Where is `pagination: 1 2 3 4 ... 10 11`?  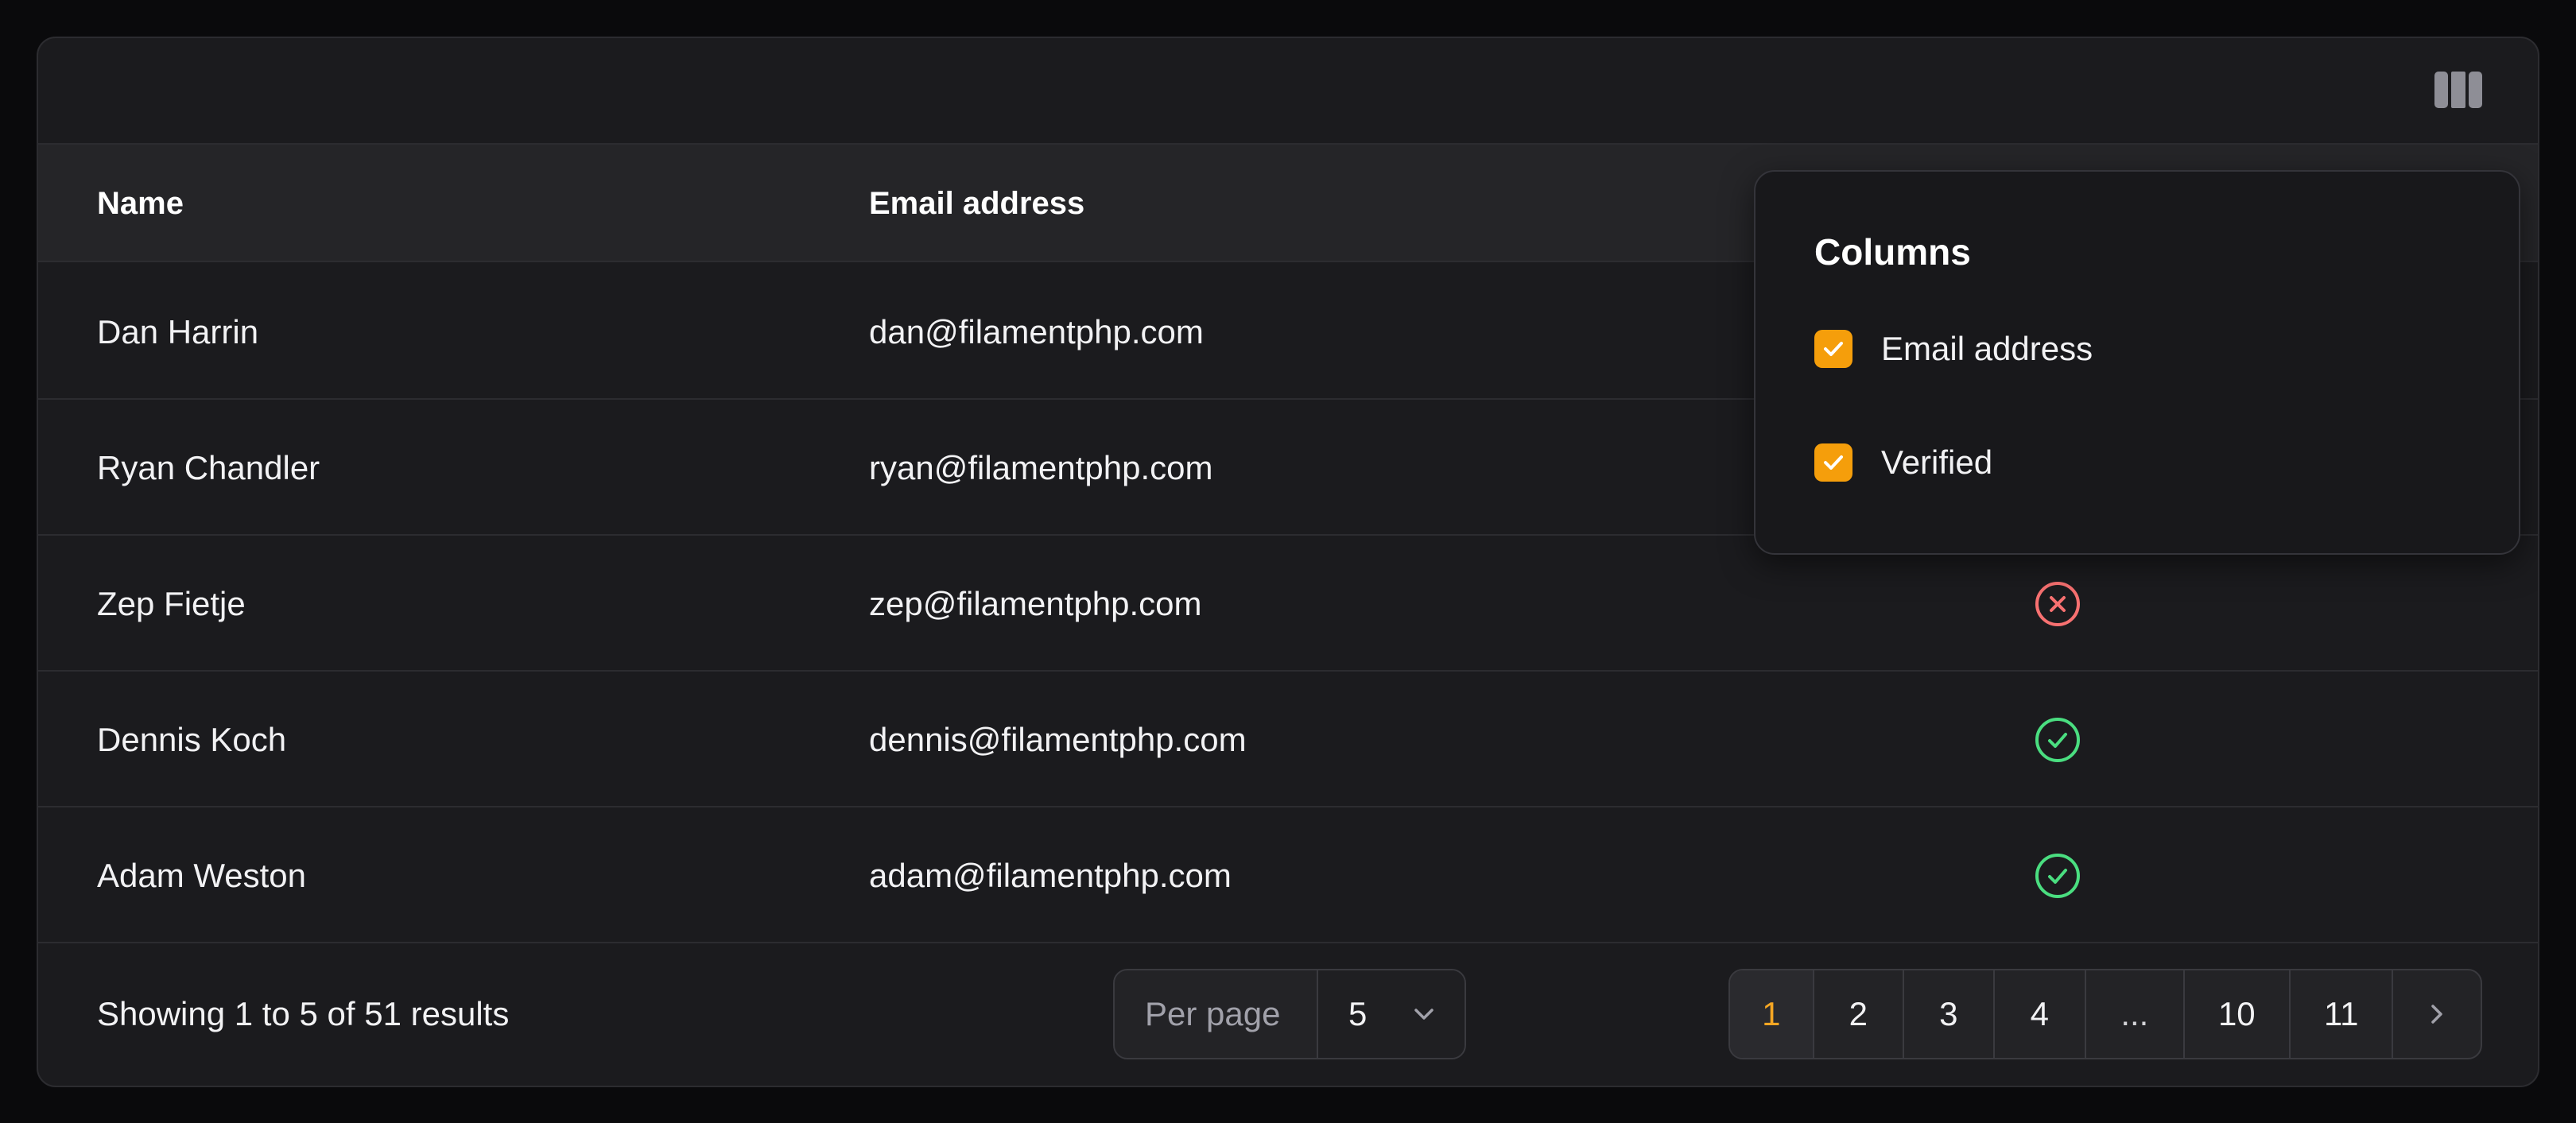 pagination: 1 2 3 4 ... 10 11 is located at coordinates (2105, 1014).